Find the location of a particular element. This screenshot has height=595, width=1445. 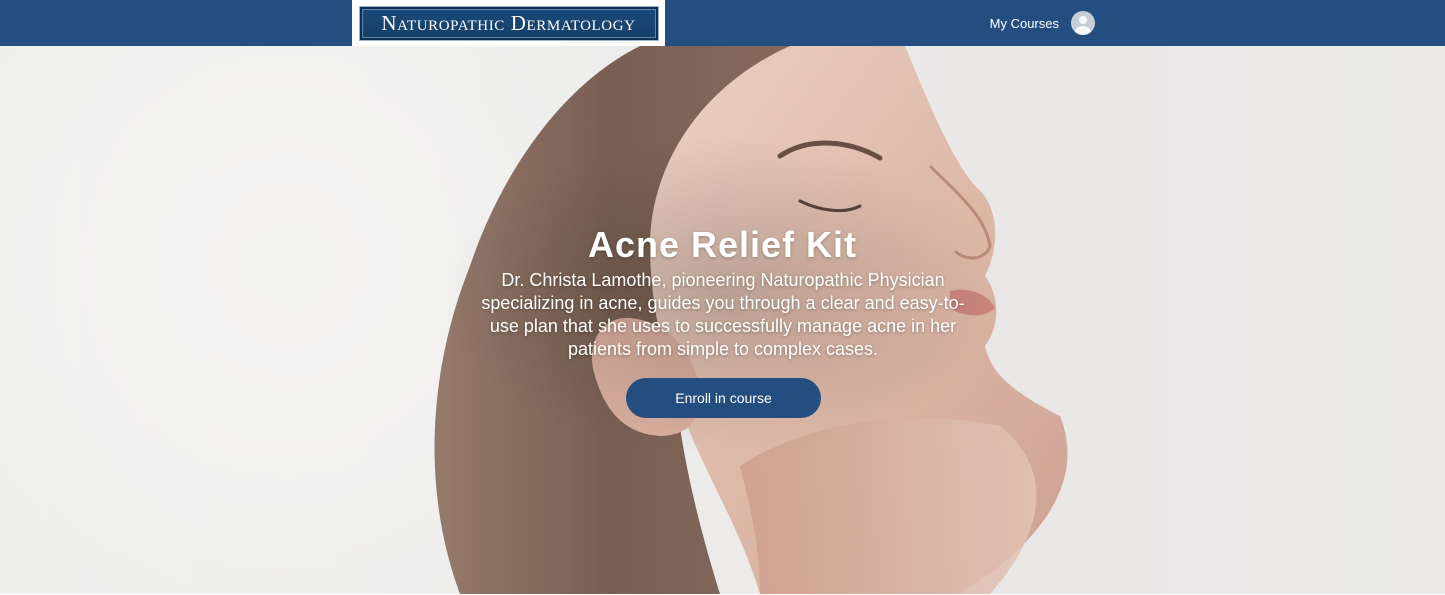

user-nav: My Courses is located at coordinates (1042, 23).